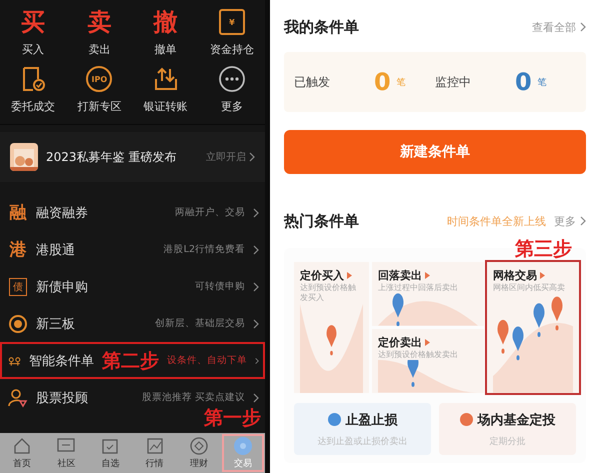 This screenshot has height=473, width=600. What do you see at coordinates (363, 442) in the screenshot?
I see `tool-desc: 达到止盈或止损价卖出` at bounding box center [363, 442].